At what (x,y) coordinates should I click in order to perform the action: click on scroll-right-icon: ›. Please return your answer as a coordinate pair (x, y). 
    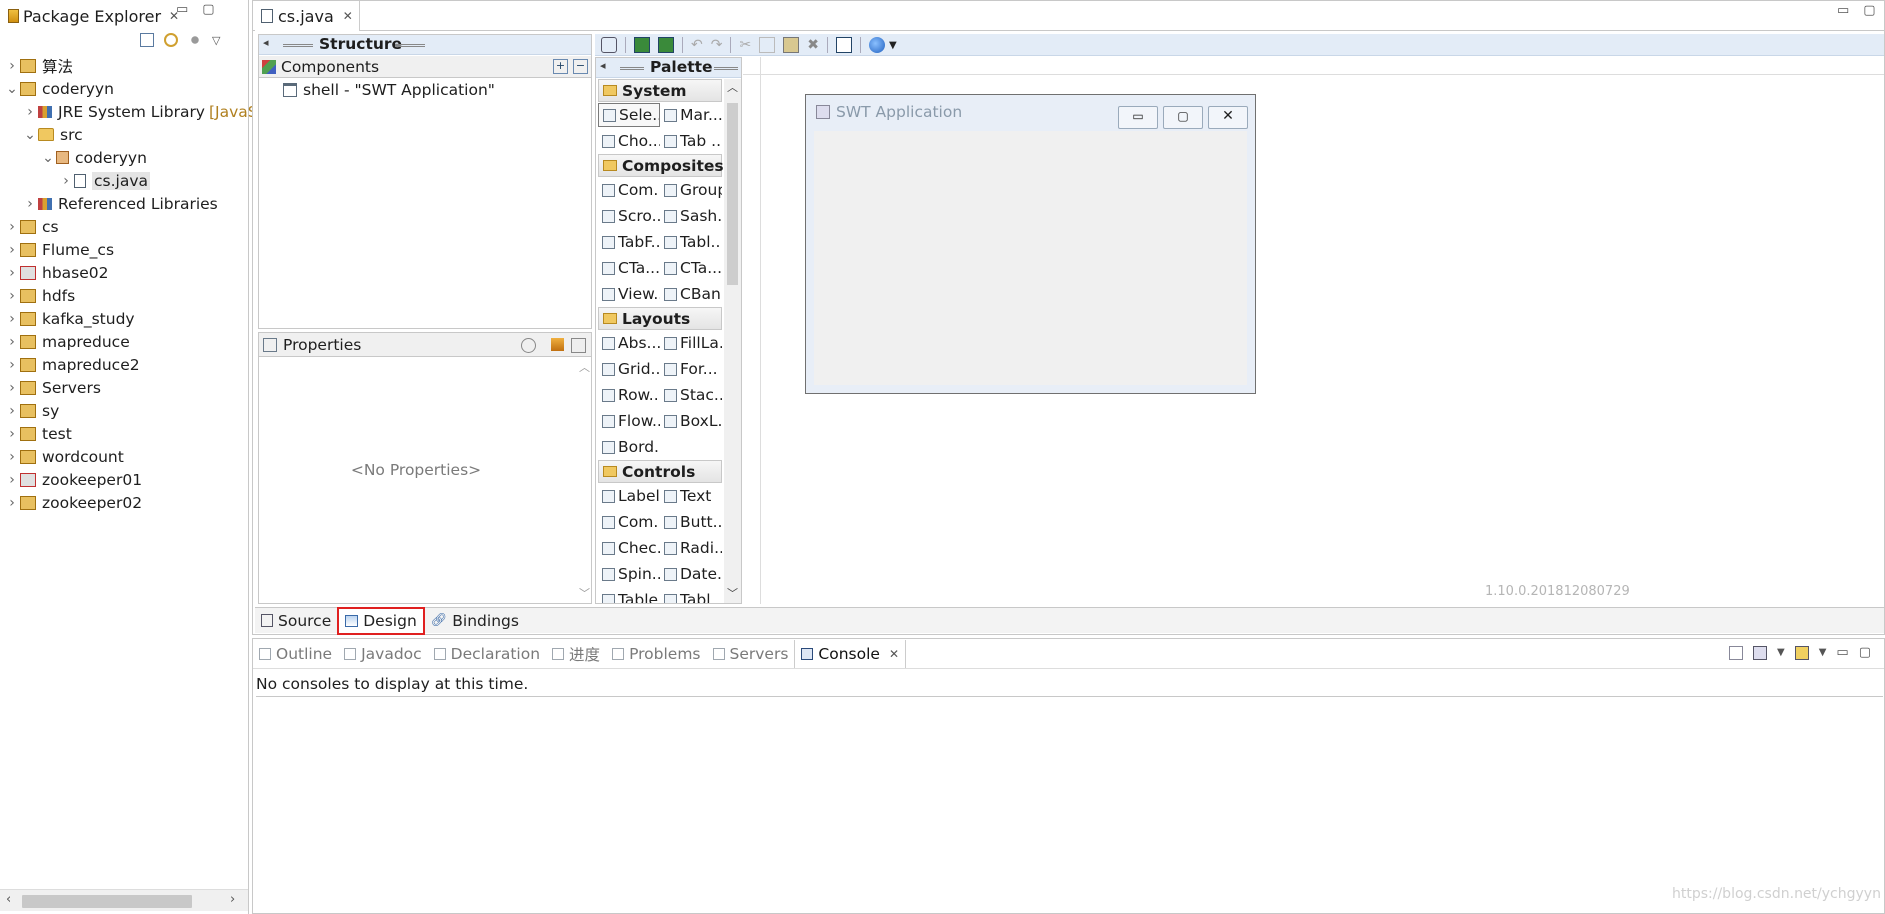
    Looking at the image, I should click on (232, 899).